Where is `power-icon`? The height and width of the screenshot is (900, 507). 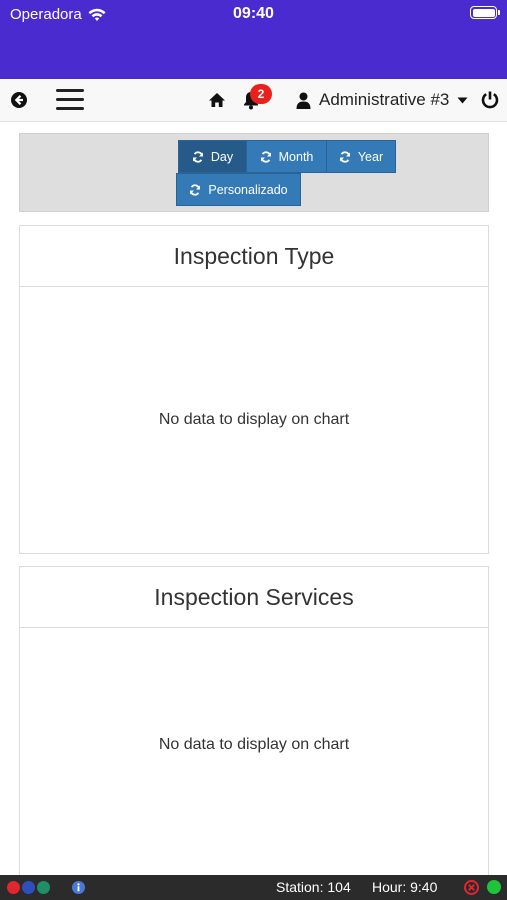 power-icon is located at coordinates (490, 100).